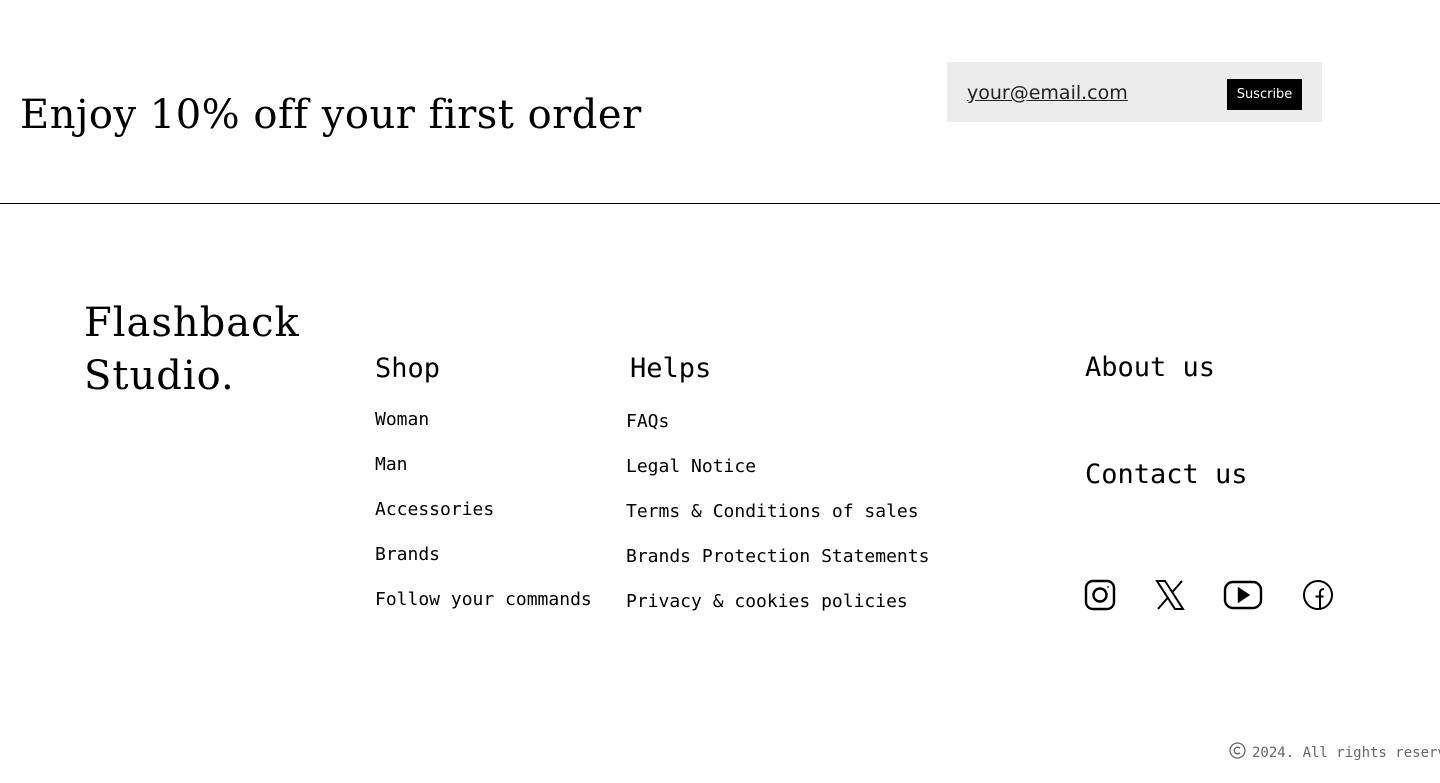 The height and width of the screenshot is (783, 1440). What do you see at coordinates (408, 368) in the screenshot?
I see `shop-heading: Shop` at bounding box center [408, 368].